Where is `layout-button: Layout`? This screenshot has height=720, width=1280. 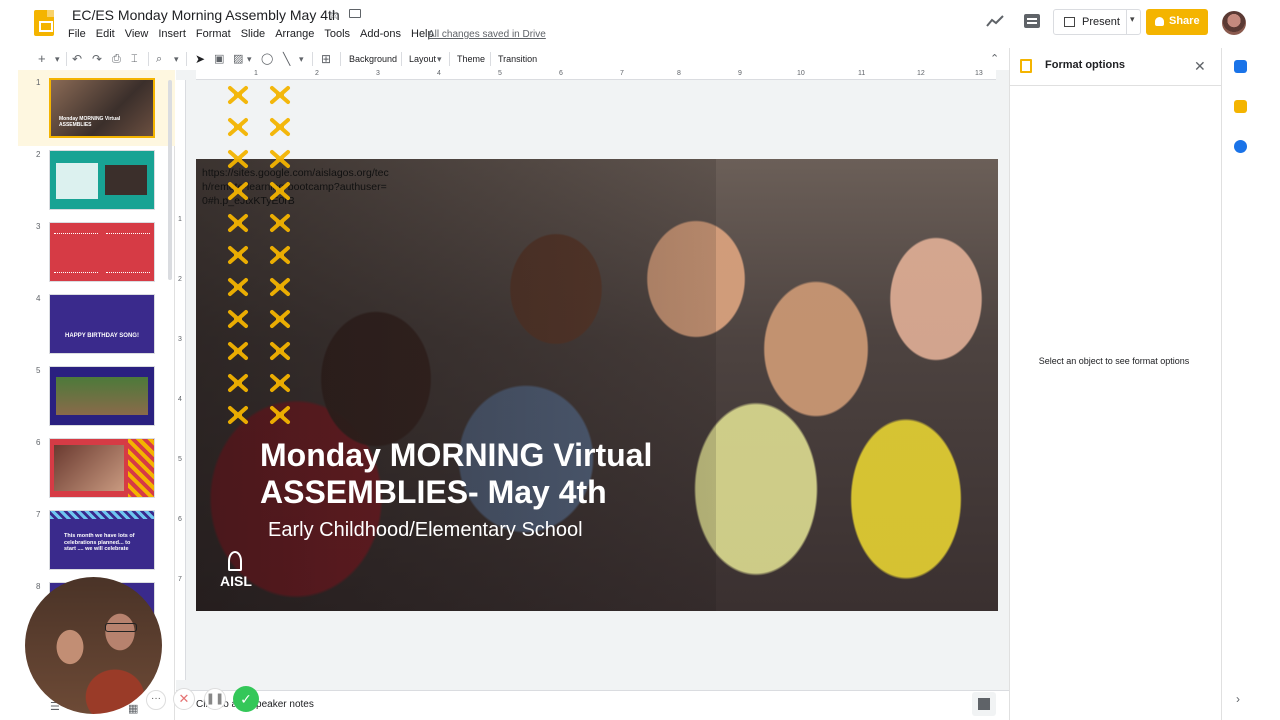 layout-button: Layout is located at coordinates (422, 59).